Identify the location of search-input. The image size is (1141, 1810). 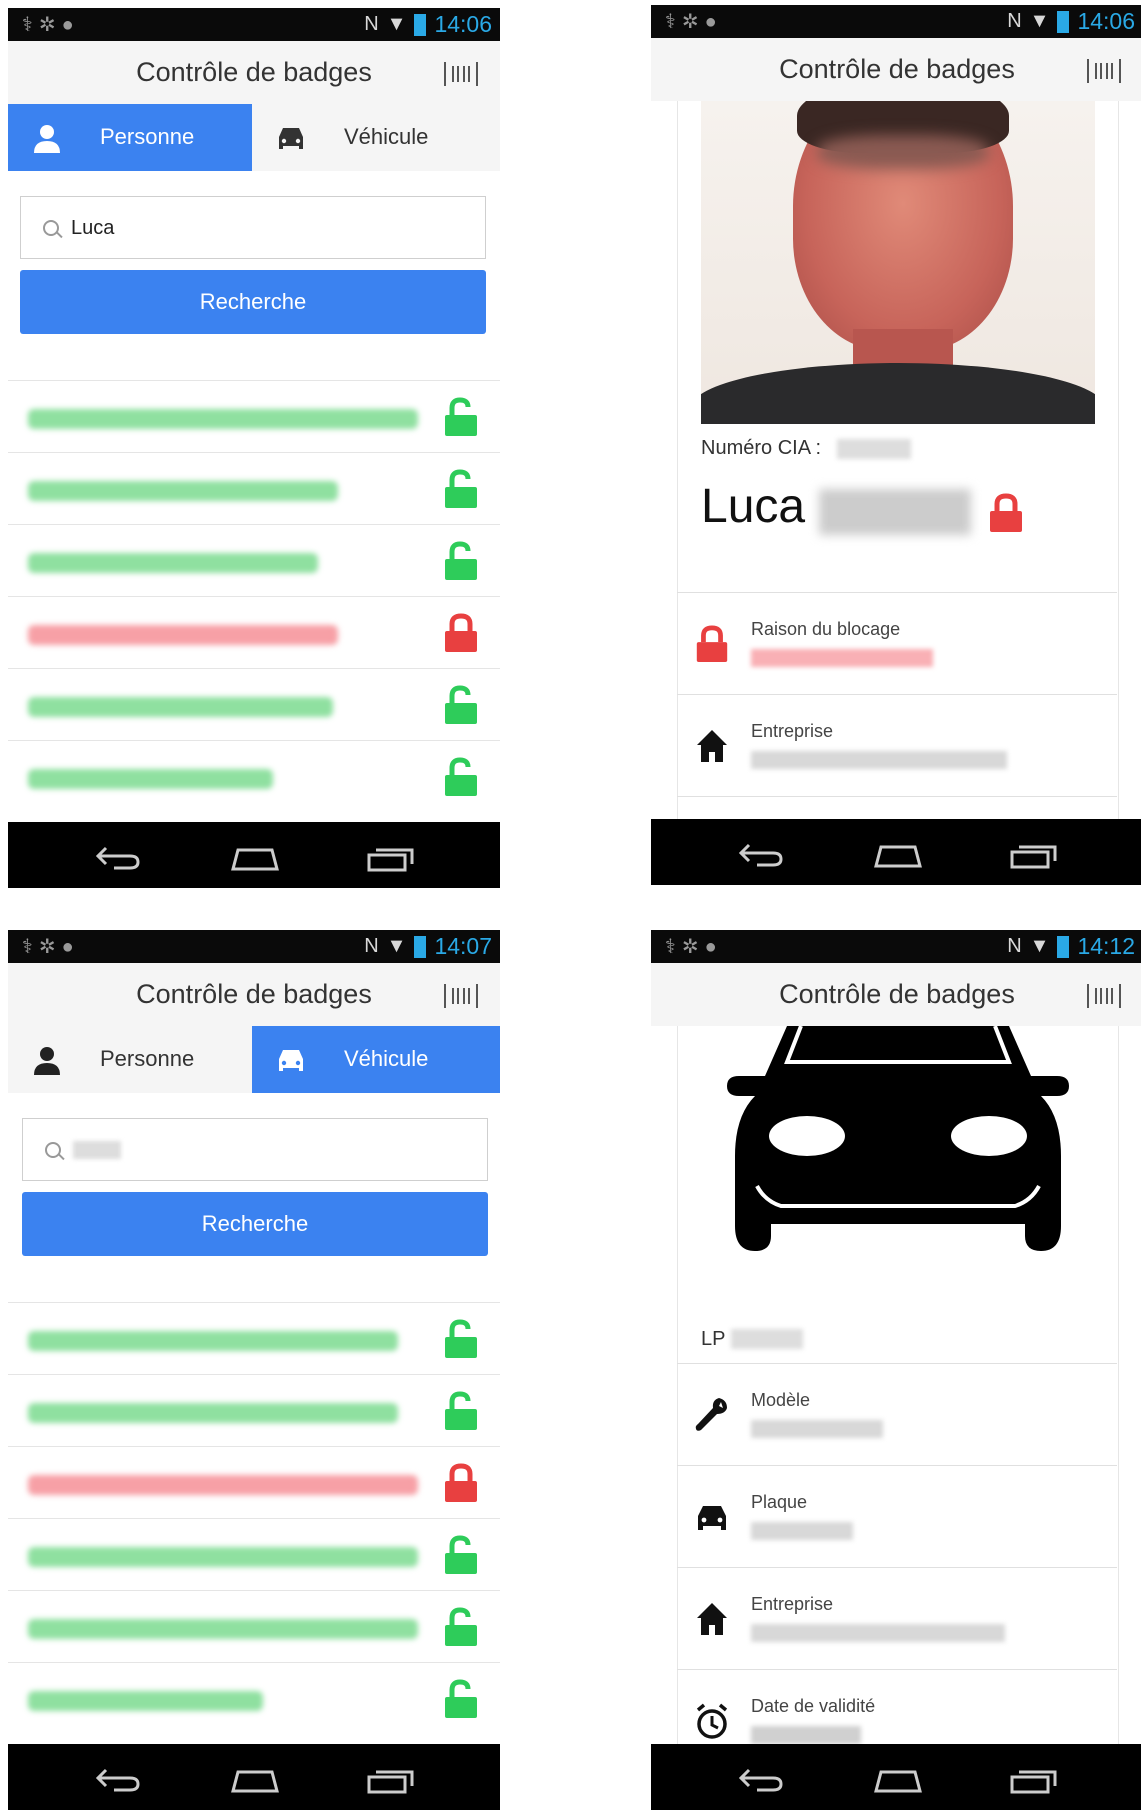
(255, 1149).